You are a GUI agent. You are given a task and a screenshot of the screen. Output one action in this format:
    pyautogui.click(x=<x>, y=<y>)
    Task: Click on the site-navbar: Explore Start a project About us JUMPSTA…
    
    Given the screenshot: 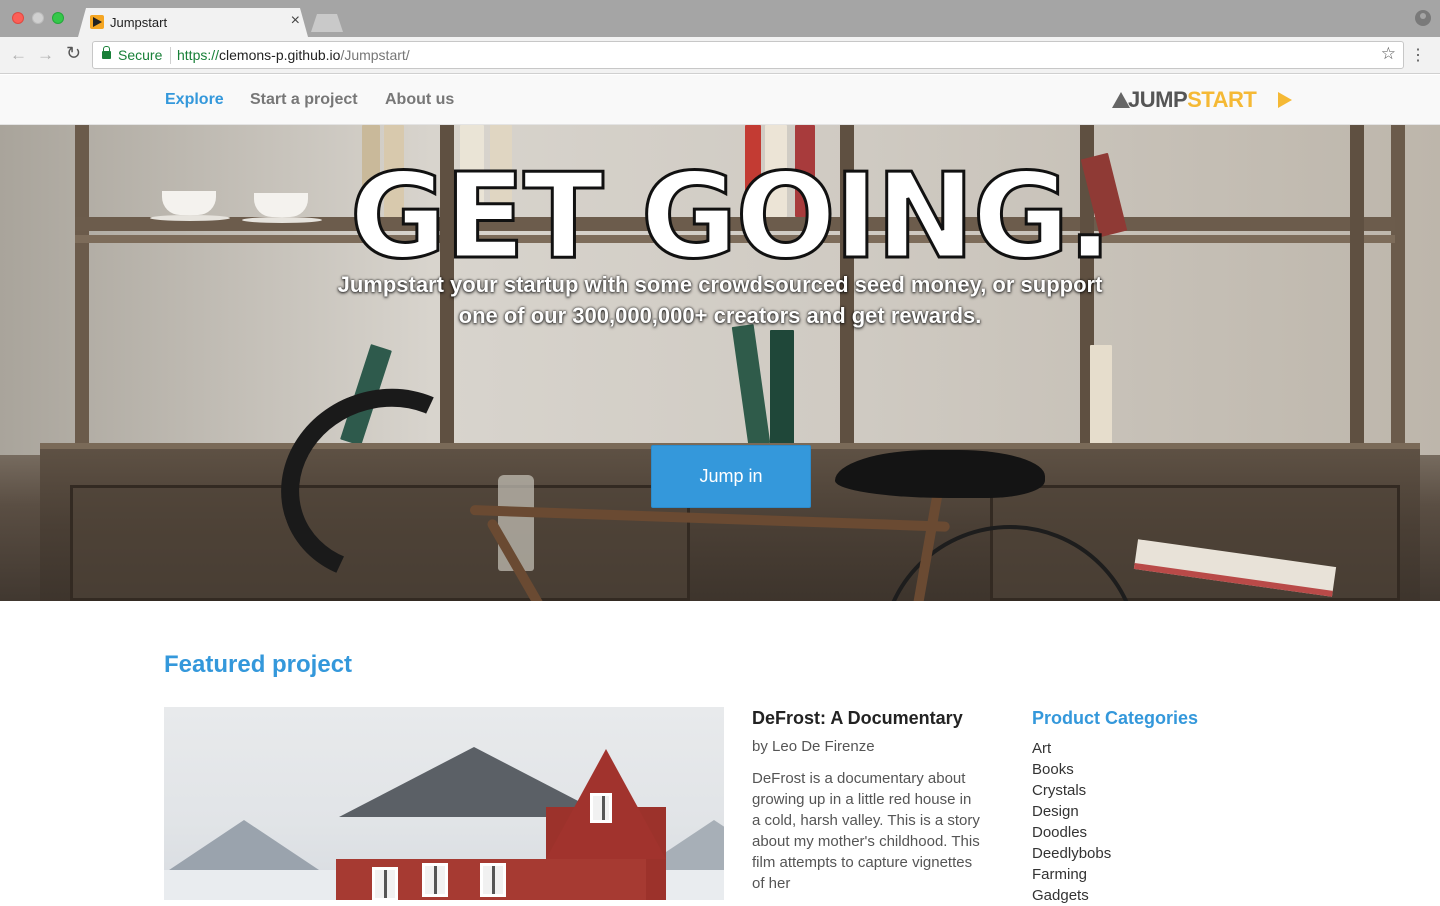 What is the action you would take?
    pyautogui.click(x=720, y=100)
    